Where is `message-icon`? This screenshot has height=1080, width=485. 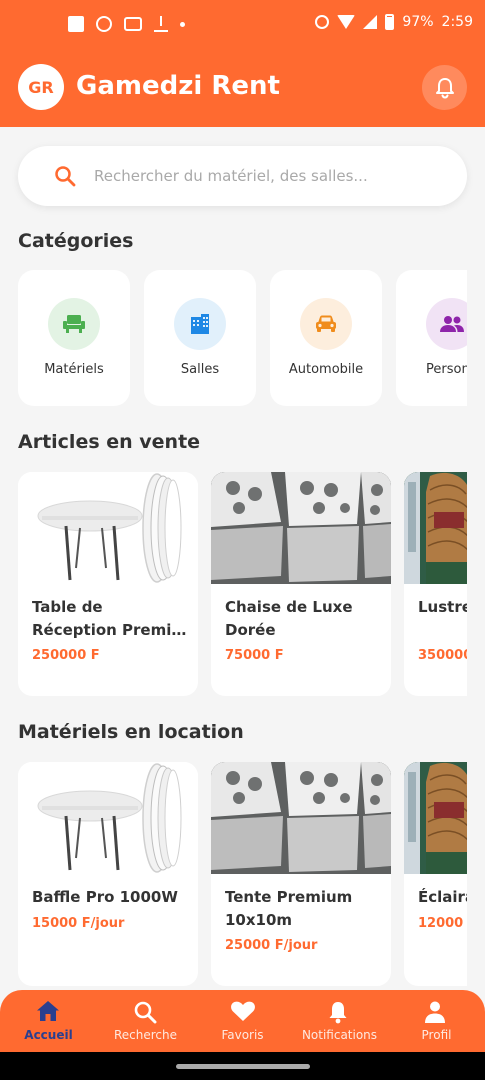 message-icon is located at coordinates (133, 24).